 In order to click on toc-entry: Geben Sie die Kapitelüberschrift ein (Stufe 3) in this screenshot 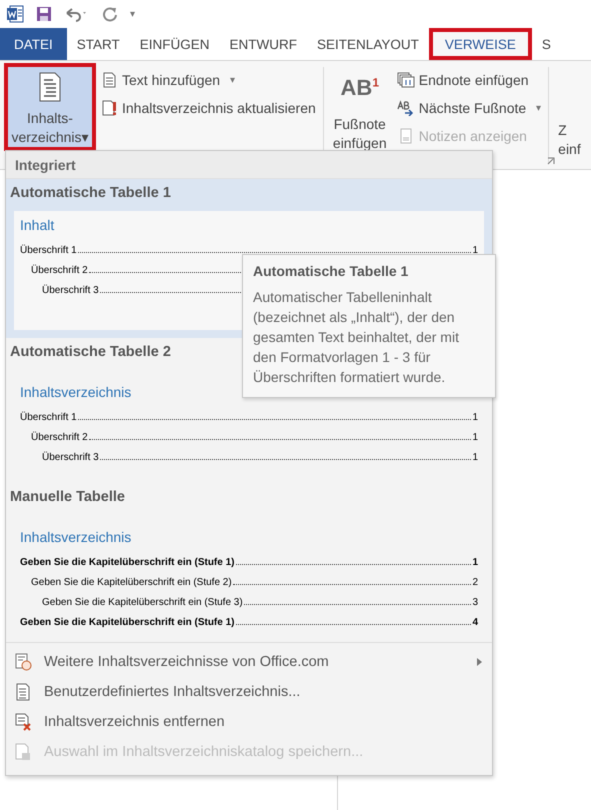, I will do `click(142, 602)`.